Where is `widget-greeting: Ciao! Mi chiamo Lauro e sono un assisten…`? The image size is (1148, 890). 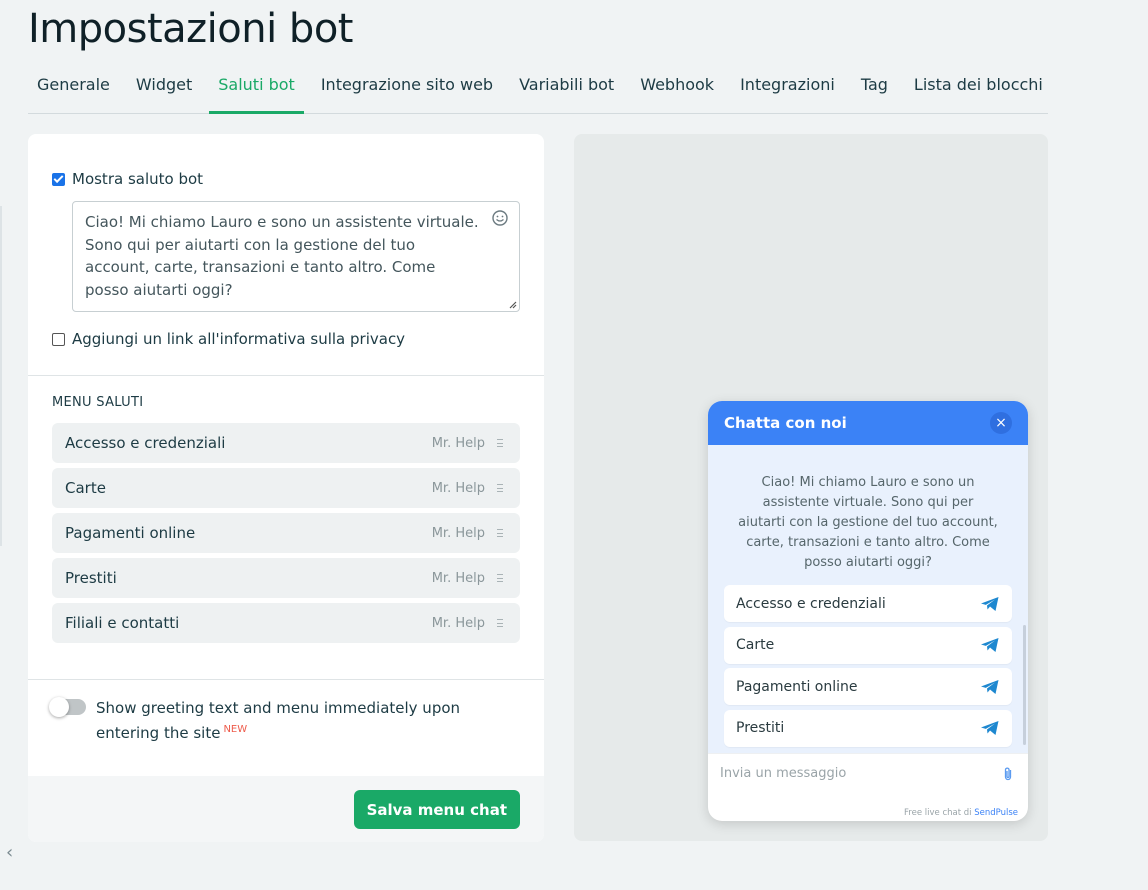
widget-greeting: Ciao! Mi chiamo Lauro e sono un assisten… is located at coordinates (868, 522).